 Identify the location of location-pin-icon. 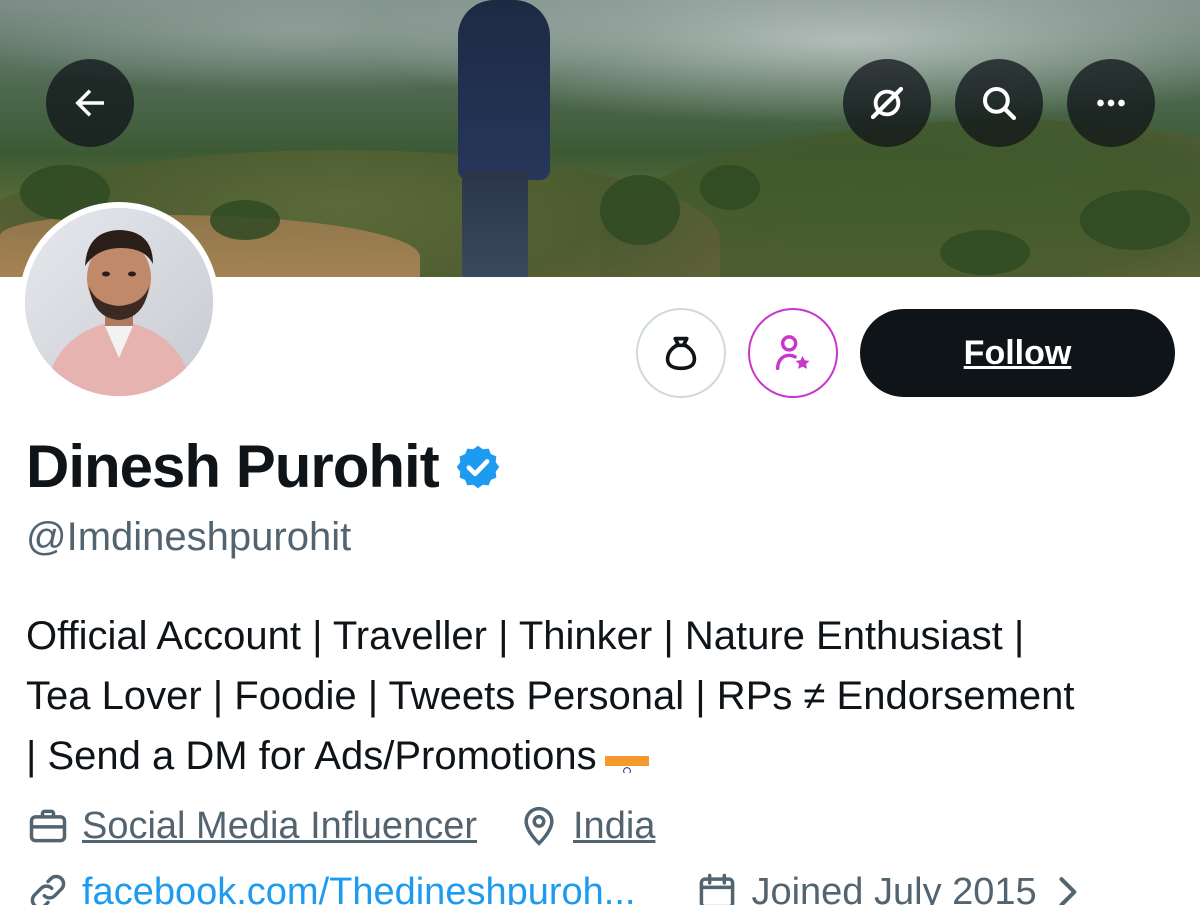
(539, 826).